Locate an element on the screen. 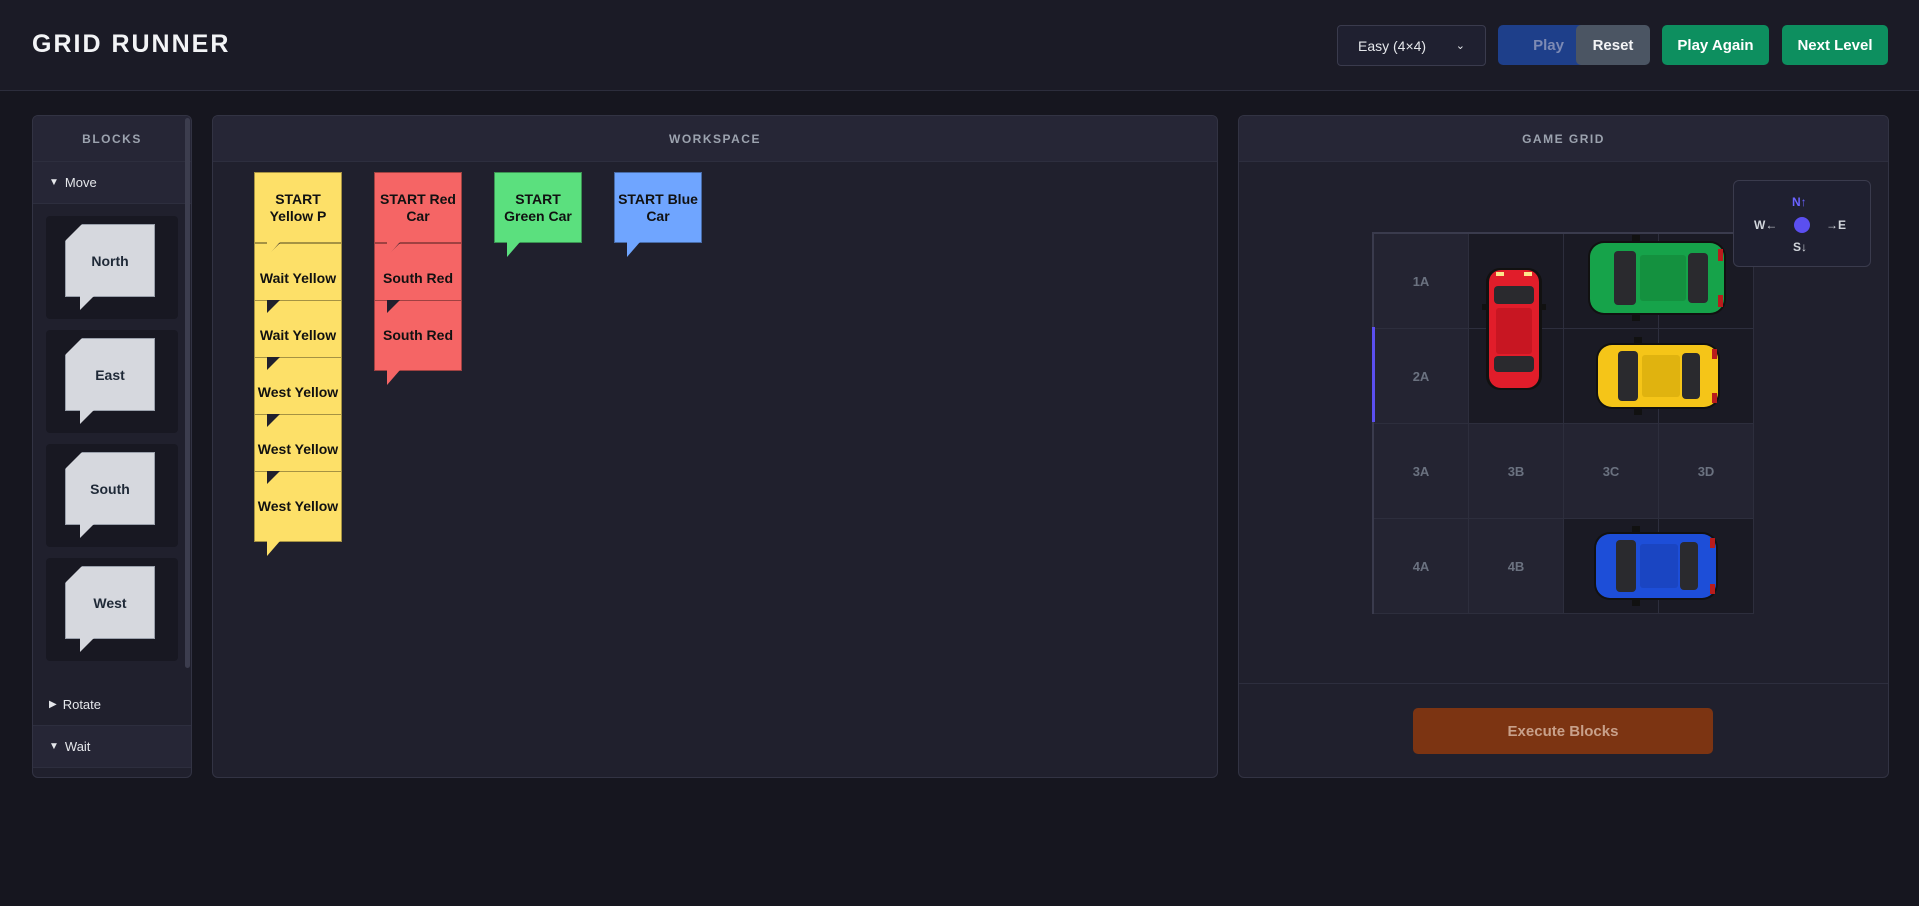  grid-cell-3c: 3C is located at coordinates (1611, 471).